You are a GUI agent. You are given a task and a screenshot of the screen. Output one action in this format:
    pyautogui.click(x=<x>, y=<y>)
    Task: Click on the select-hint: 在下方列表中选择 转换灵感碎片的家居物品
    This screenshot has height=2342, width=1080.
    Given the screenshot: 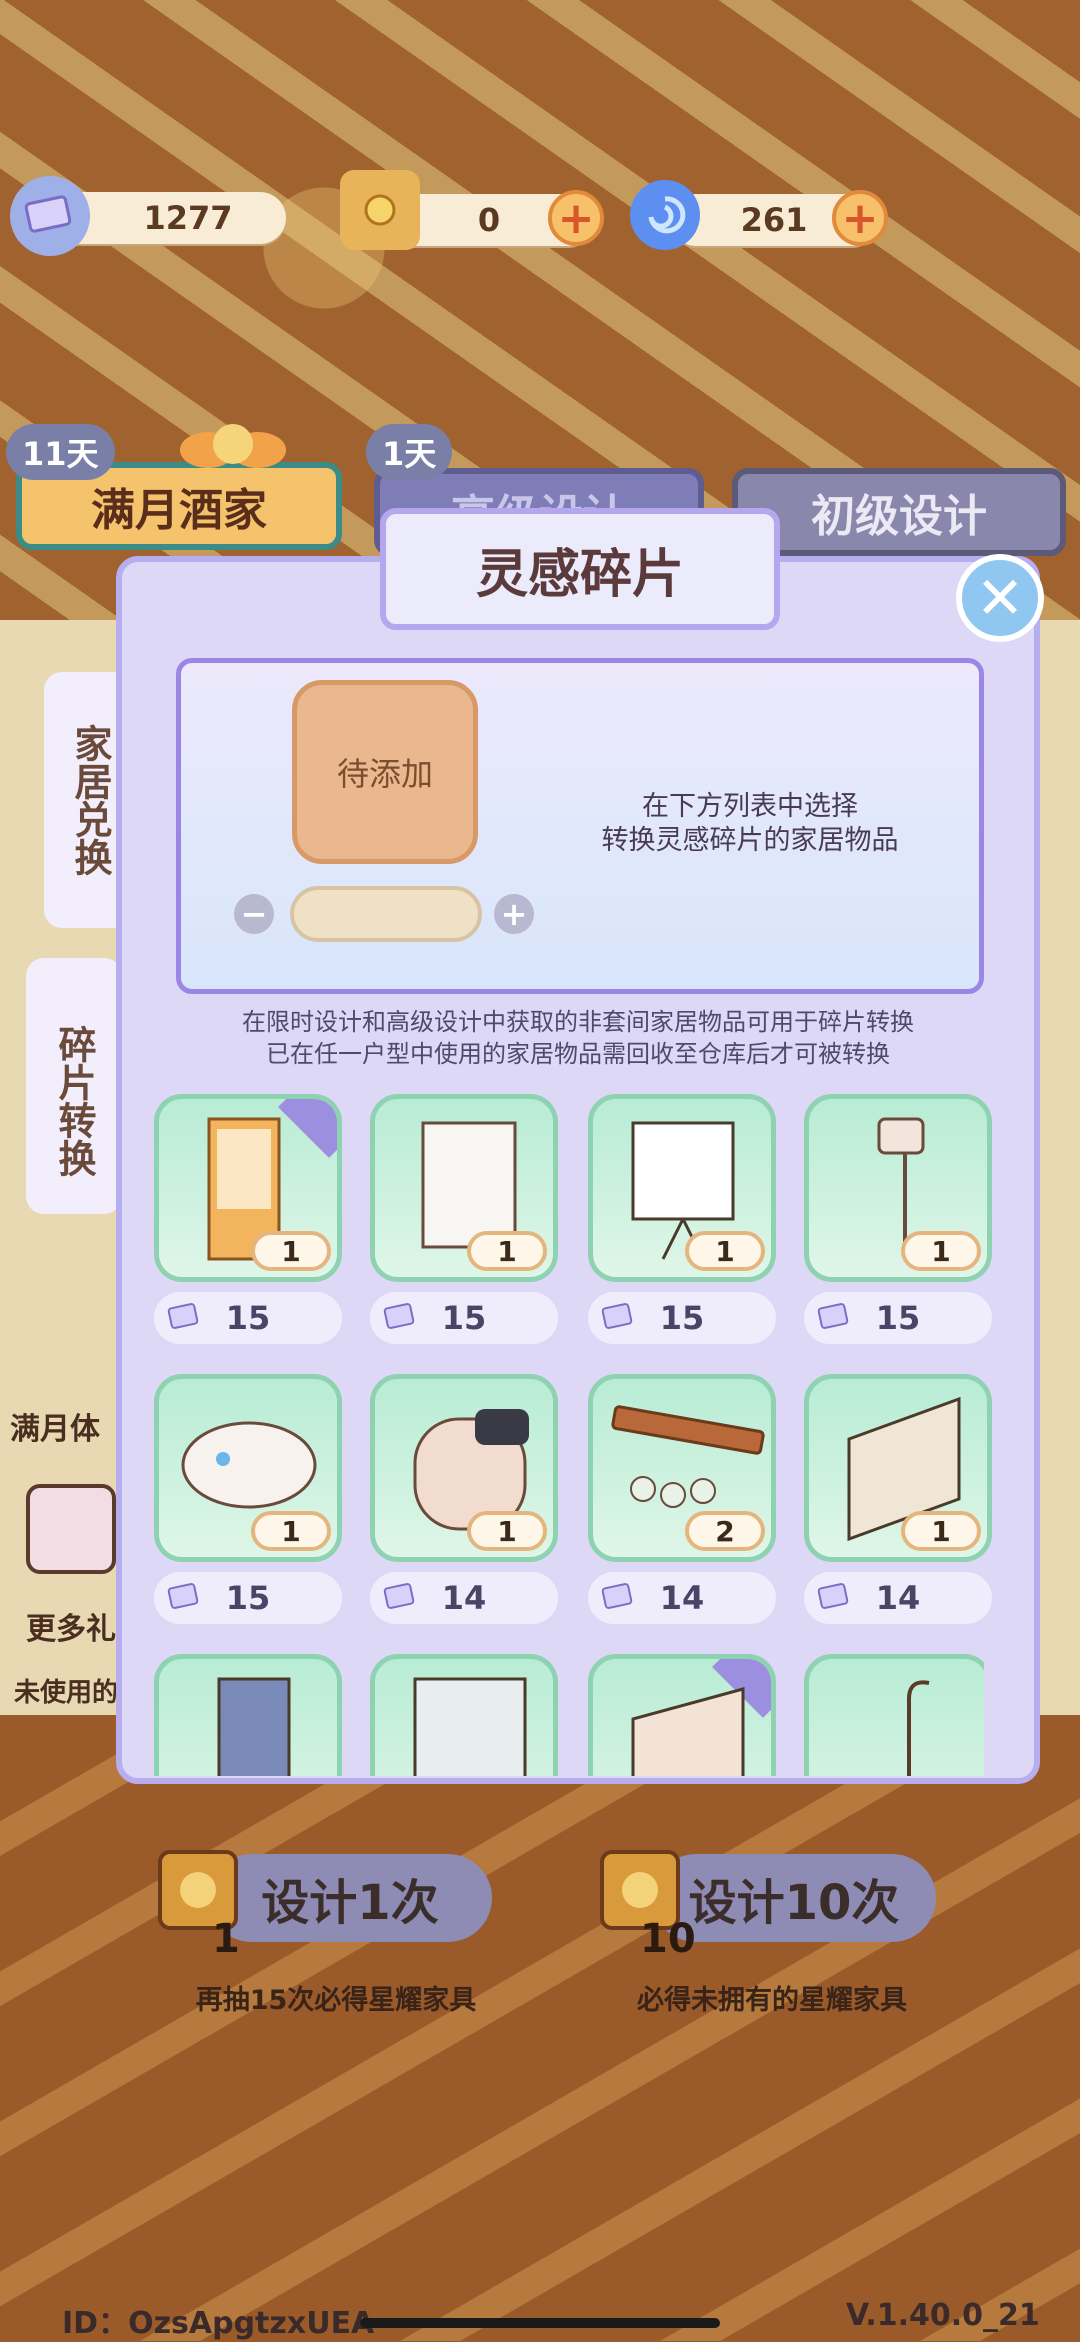 What is the action you would take?
    pyautogui.click(x=750, y=824)
    